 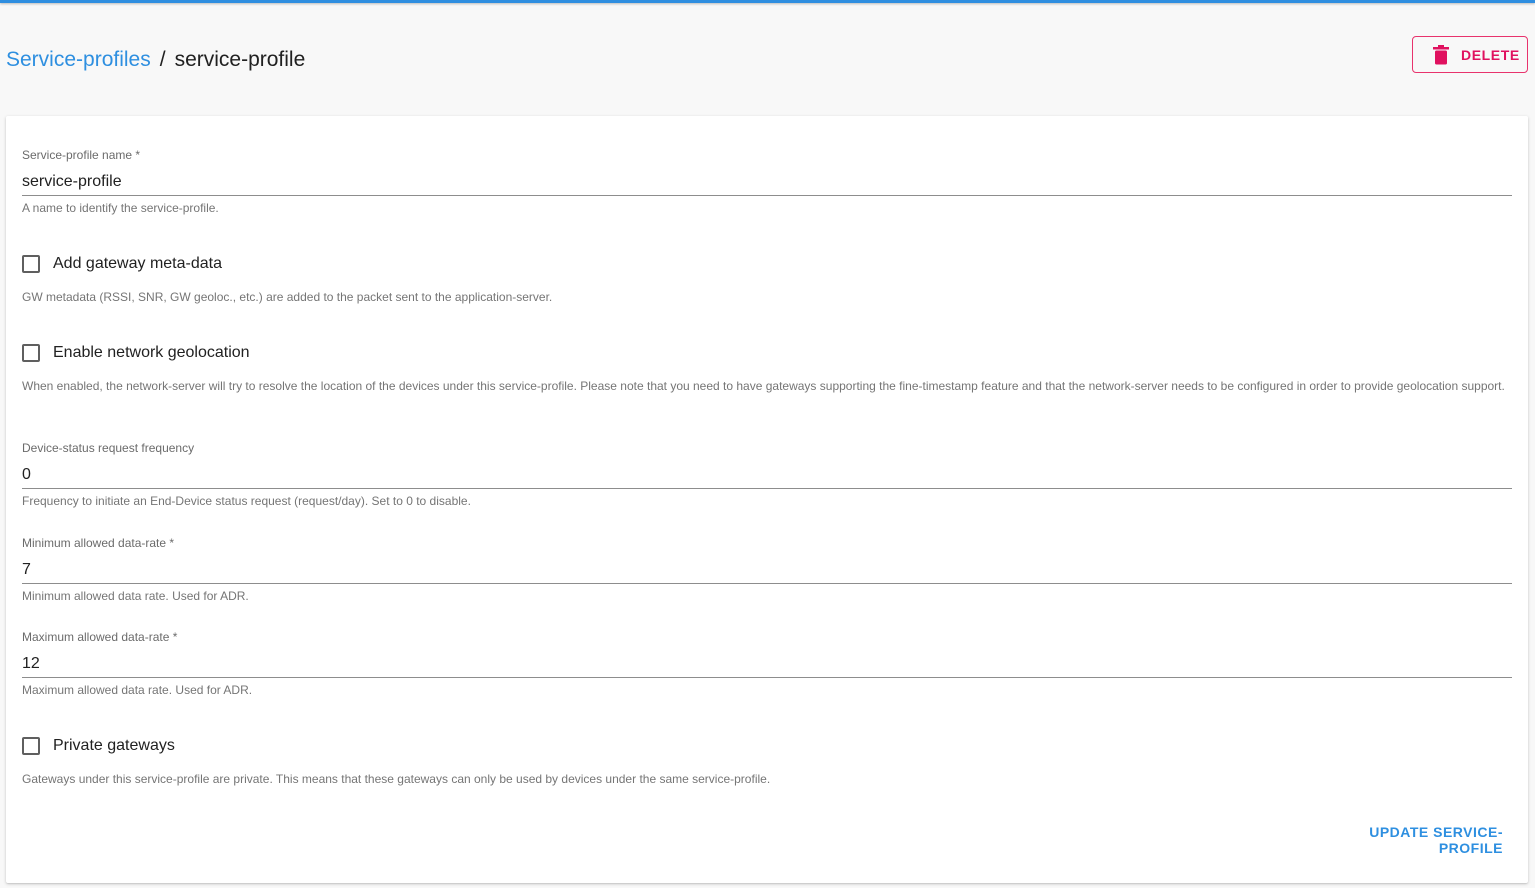 I want to click on add-gateway-metadata-checkbox, so click(x=31, y=264).